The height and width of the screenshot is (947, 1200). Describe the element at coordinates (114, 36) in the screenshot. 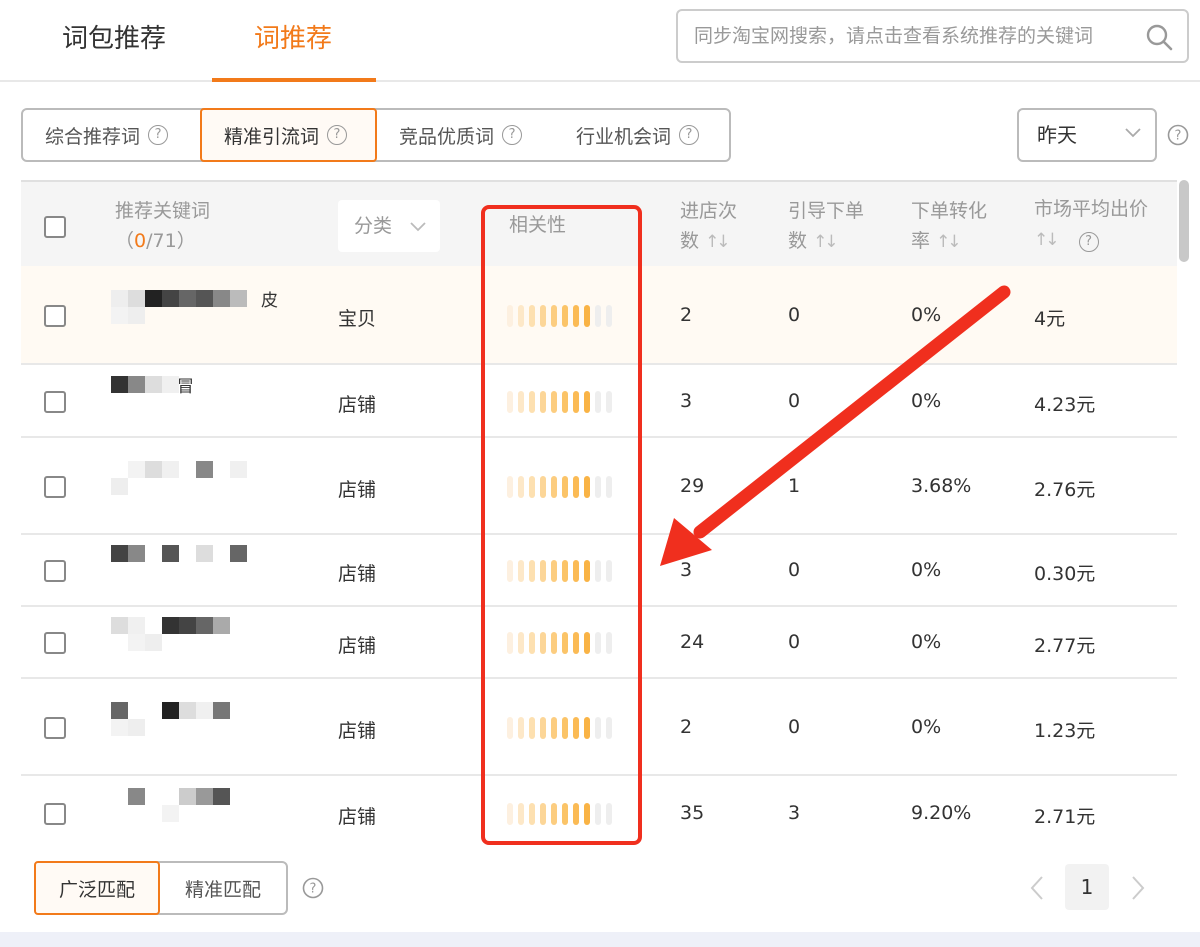

I see `tab-word-package: 词包推荐` at that location.